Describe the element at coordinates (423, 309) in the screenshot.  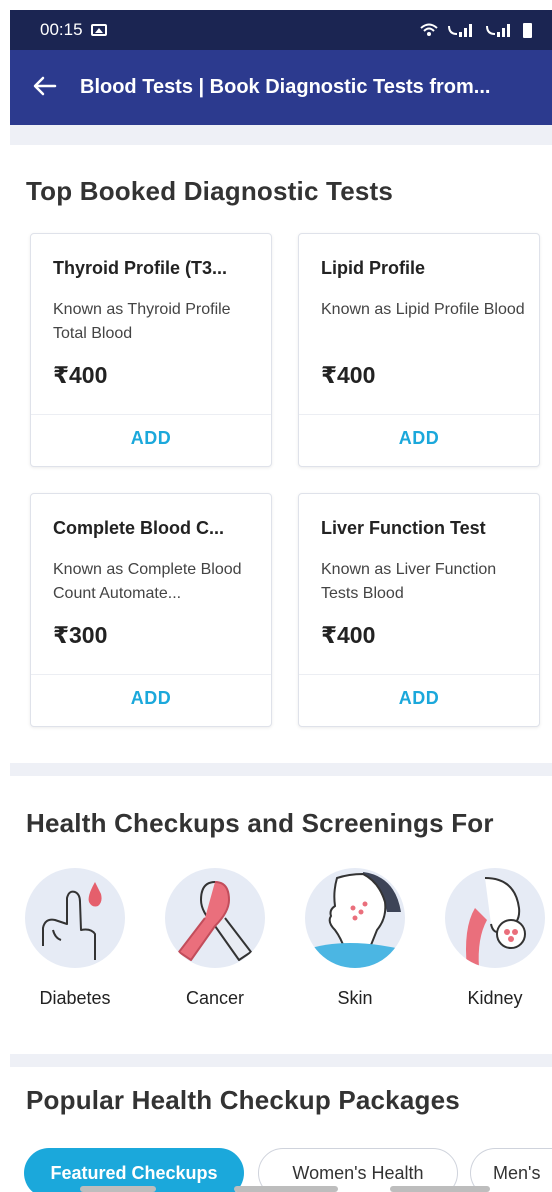
I see `test-description: Known as Lipid Profile Blood` at that location.